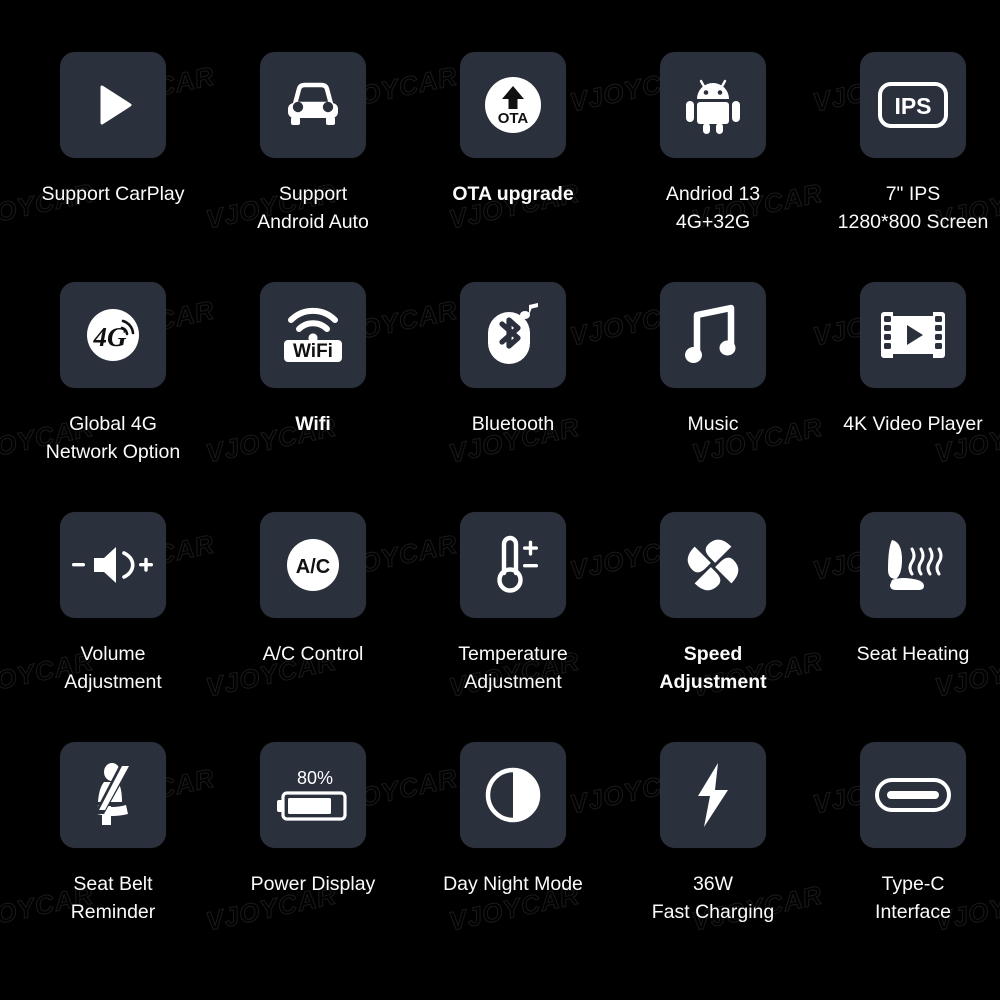 This screenshot has width=1000, height=1000. I want to click on feature-label: Temperature Adjustment, so click(513, 668).